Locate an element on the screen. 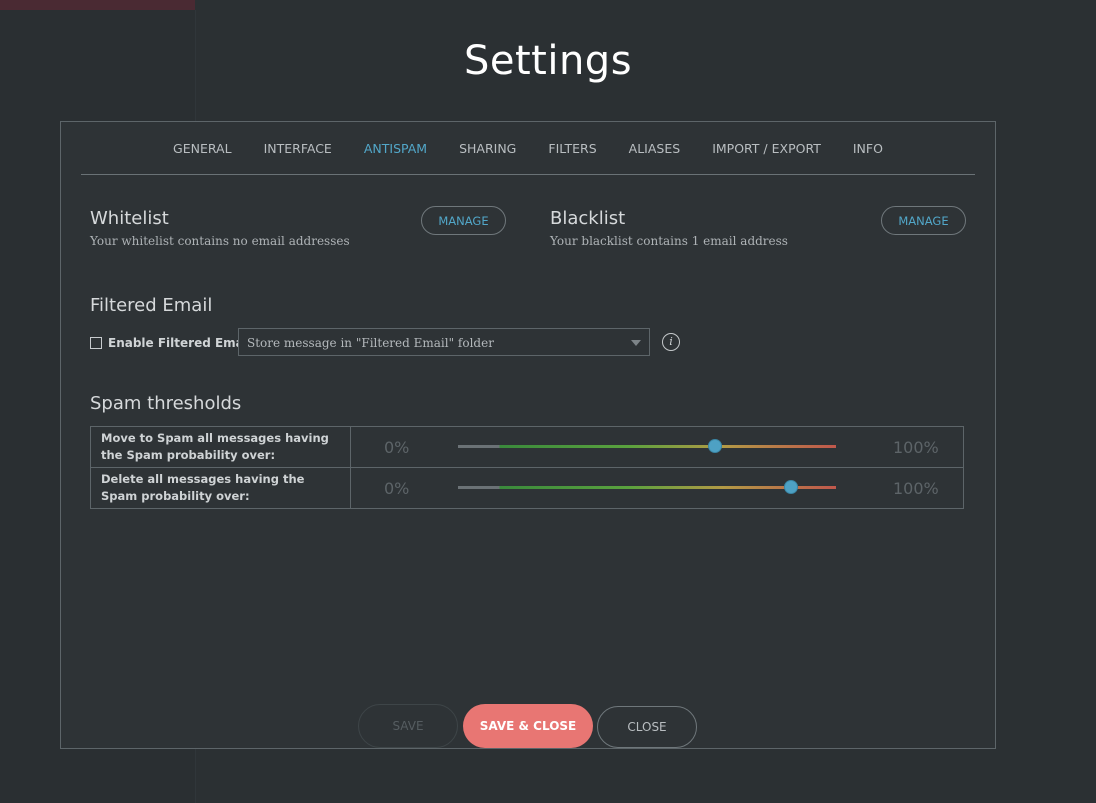 This screenshot has width=1096, height=803. filtered-email-title: Filtered Email is located at coordinates (151, 305).